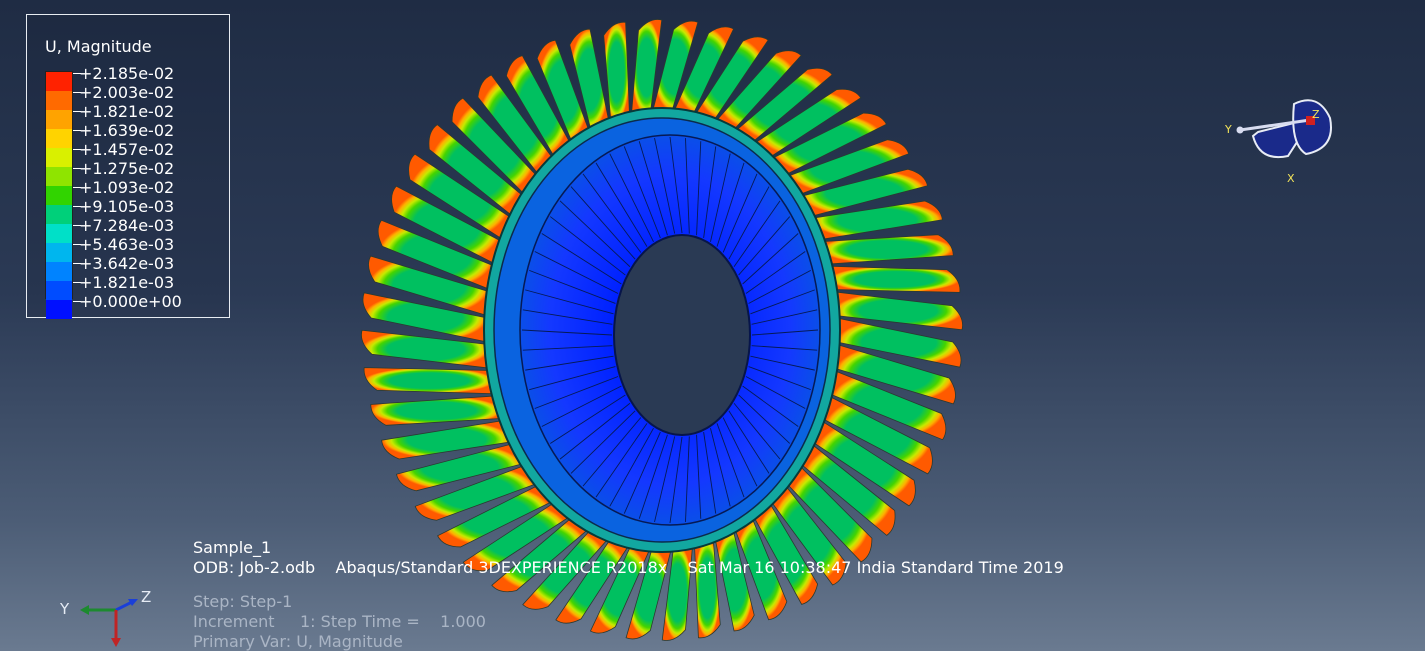  What do you see at coordinates (127, 92) in the screenshot?
I see `legend-value-label: +2.003e-02` at bounding box center [127, 92].